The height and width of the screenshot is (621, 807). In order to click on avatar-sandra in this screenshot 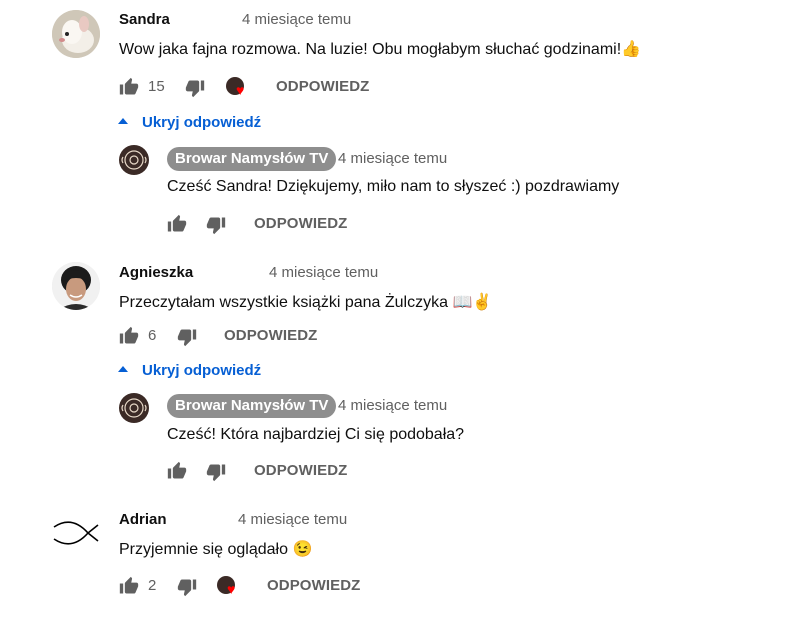, I will do `click(76, 34)`.